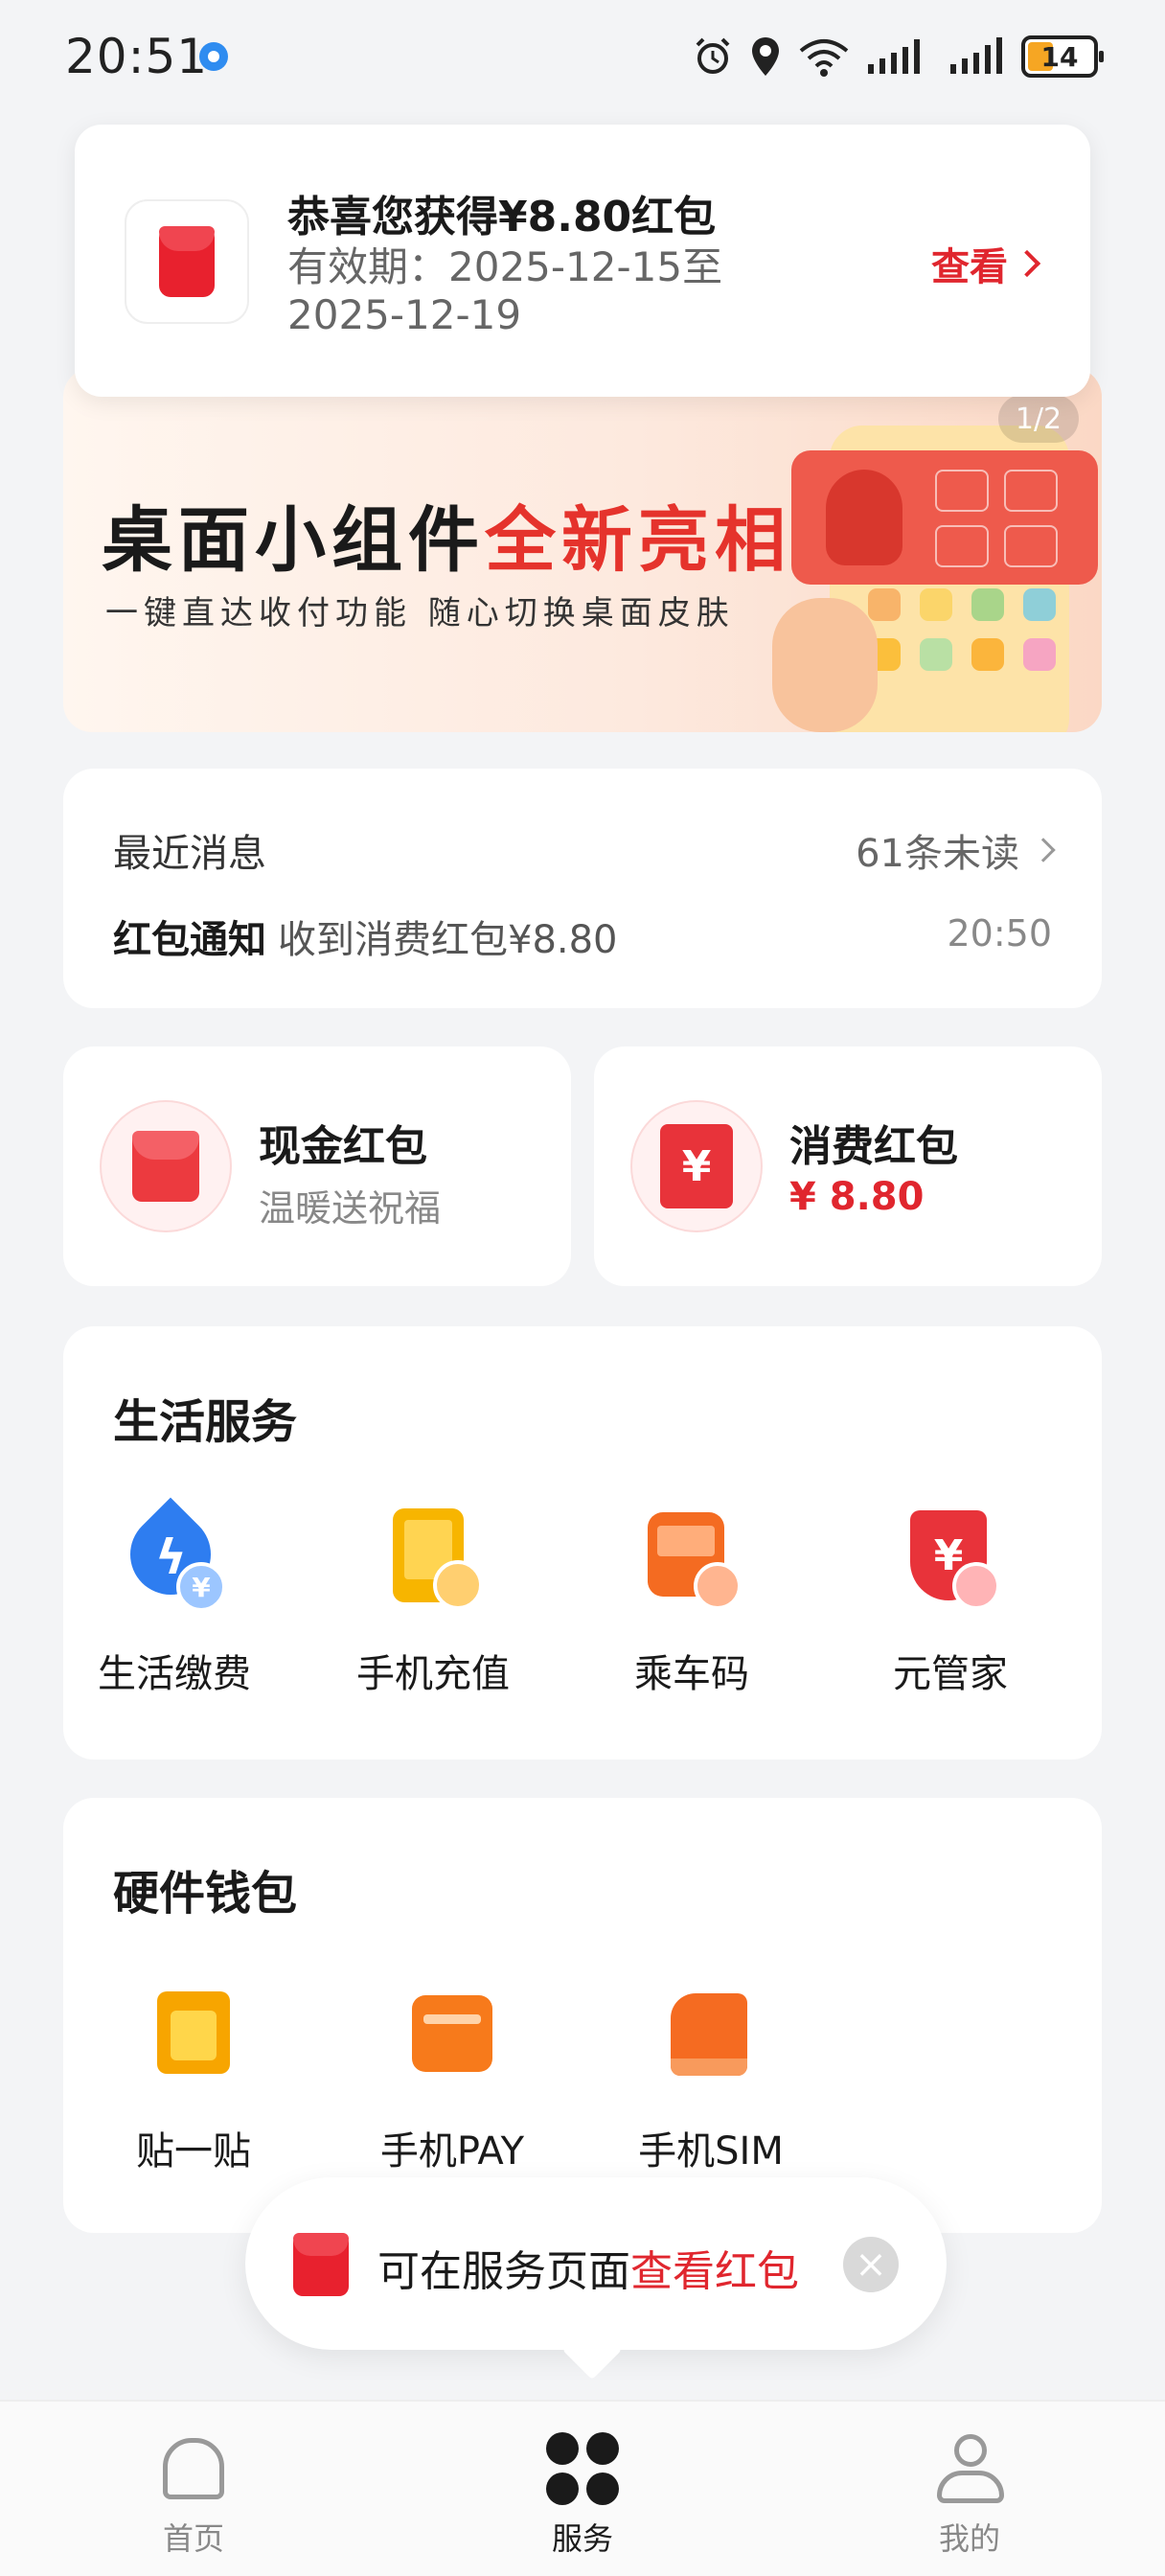 This screenshot has height=2576, width=1165. Describe the element at coordinates (448, 940) in the screenshot. I see `message-text: 收到消费红包¥8.80` at that location.